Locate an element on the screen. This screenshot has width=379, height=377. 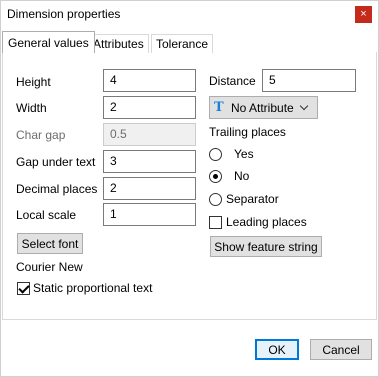
ok-label: OK is located at coordinates (277, 349).